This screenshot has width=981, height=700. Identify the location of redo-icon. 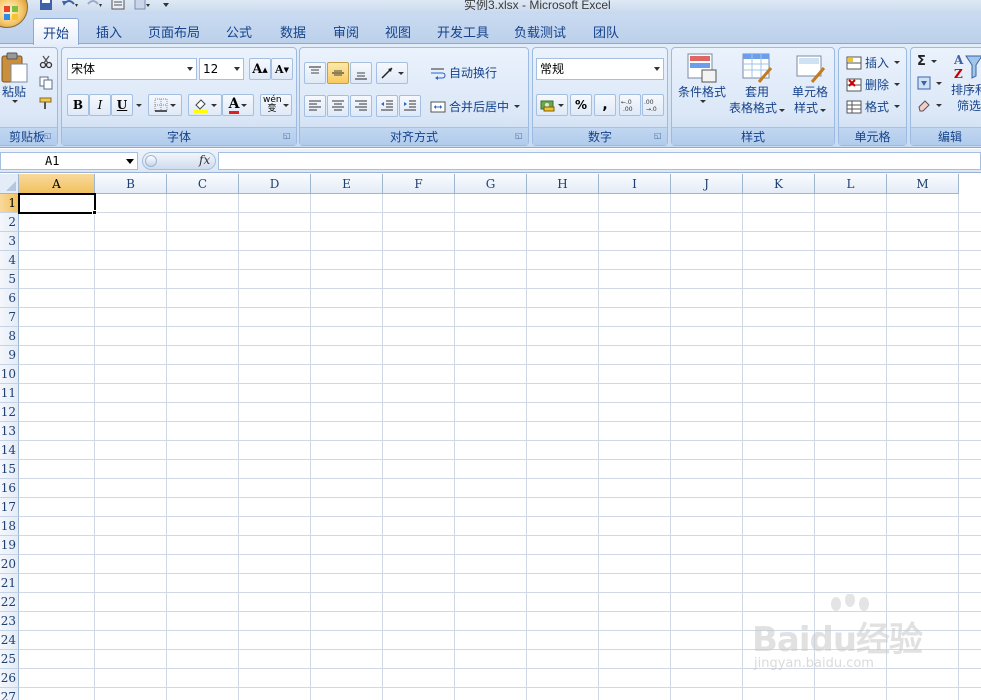
(94, 5).